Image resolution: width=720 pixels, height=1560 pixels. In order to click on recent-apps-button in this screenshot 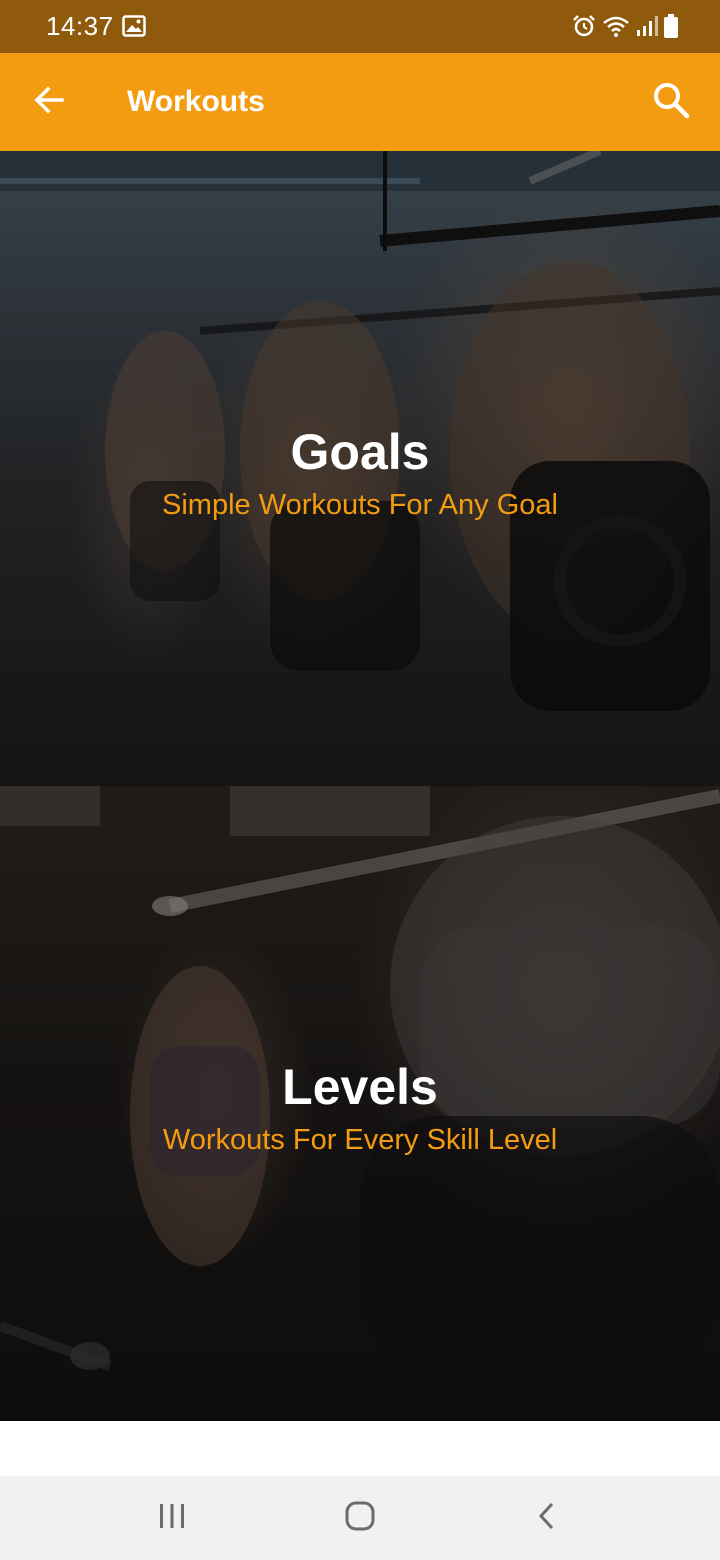, I will do `click(172, 1518)`.